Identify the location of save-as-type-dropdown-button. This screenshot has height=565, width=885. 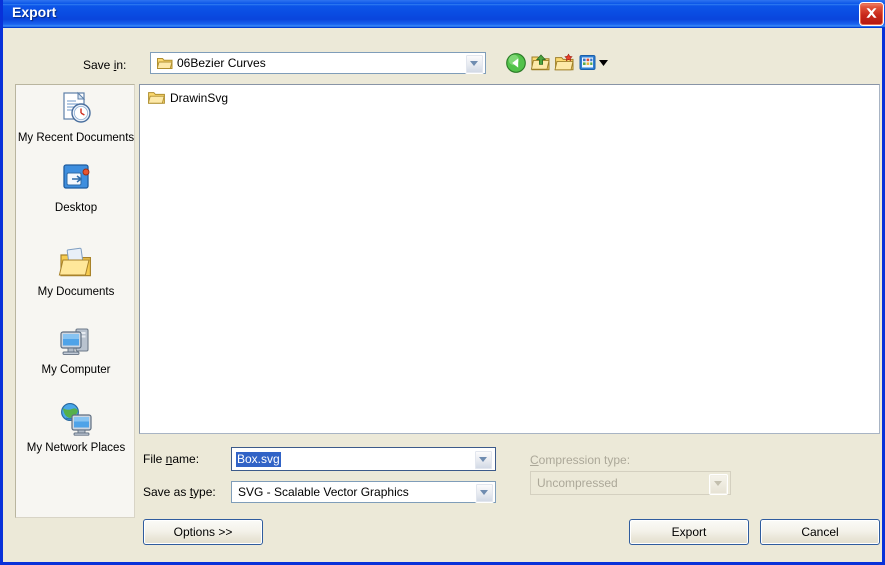
(484, 493).